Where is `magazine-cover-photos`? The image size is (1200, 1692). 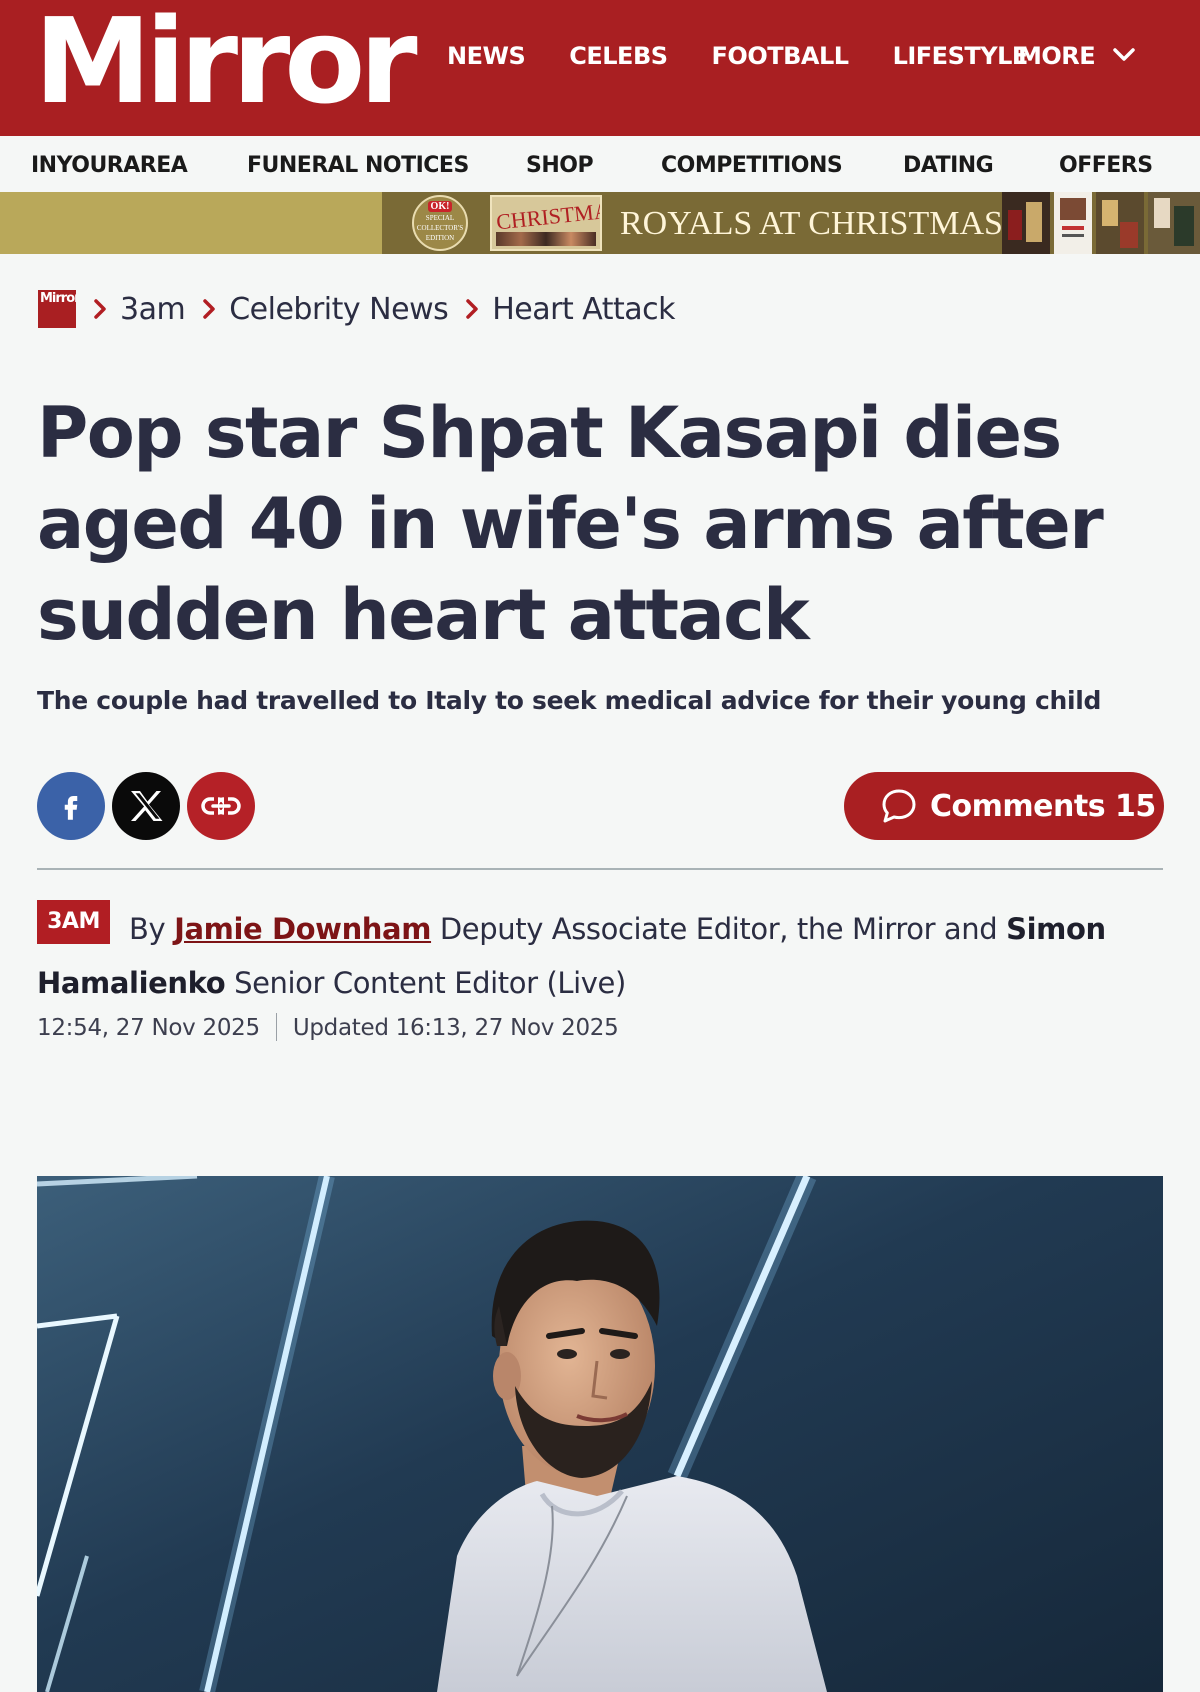 magazine-cover-photos is located at coordinates (546, 239).